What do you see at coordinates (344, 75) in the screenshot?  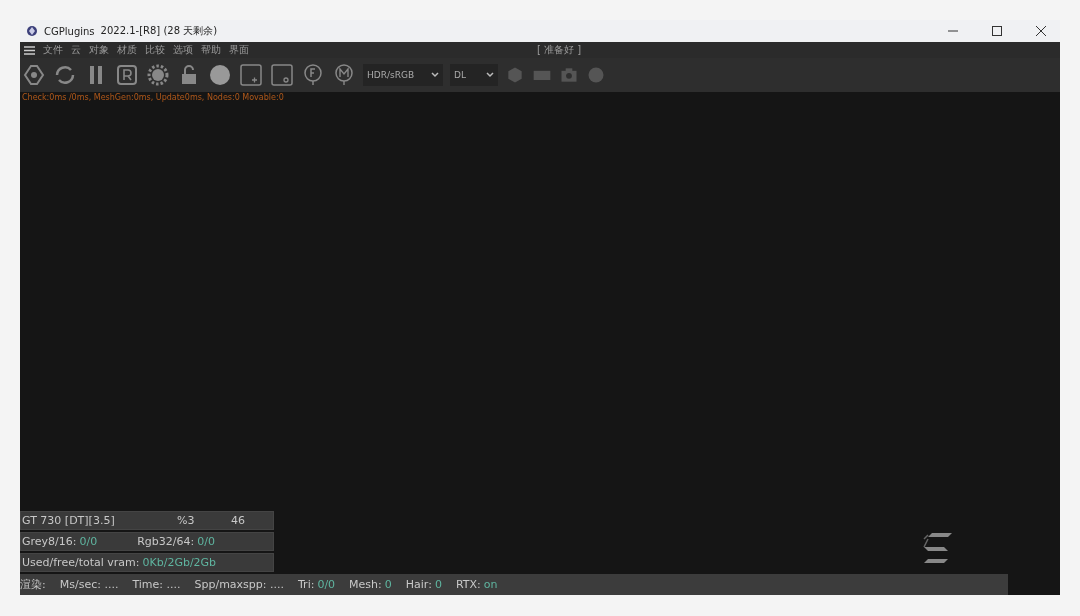 I see `m-pin-icon` at bounding box center [344, 75].